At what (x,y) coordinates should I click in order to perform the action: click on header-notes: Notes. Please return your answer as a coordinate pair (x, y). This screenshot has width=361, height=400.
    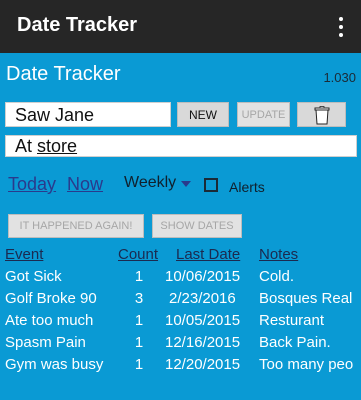
    Looking at the image, I should click on (310, 254).